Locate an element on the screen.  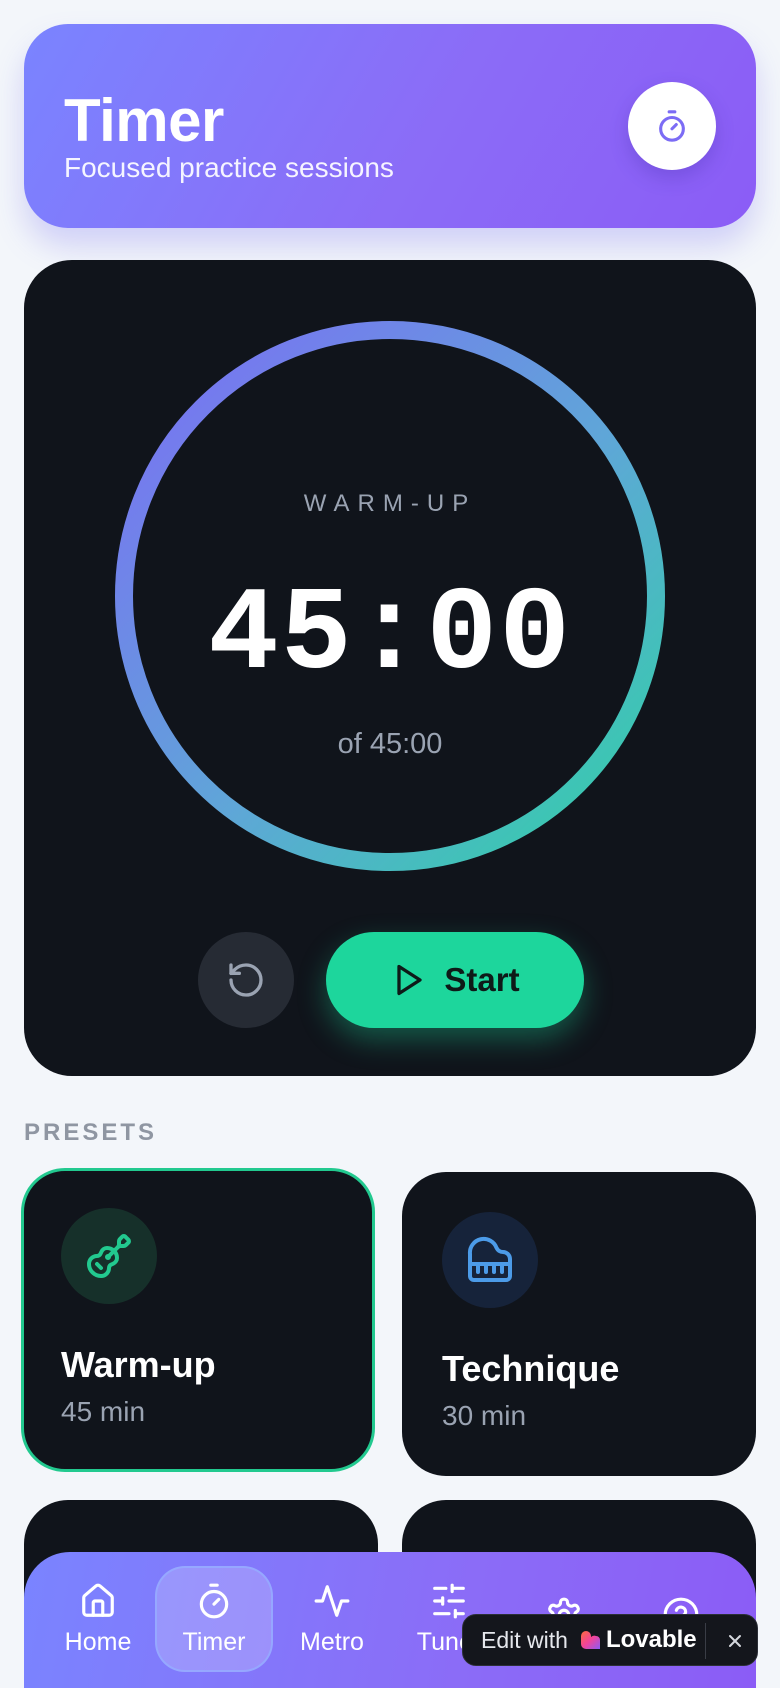
badge-divider is located at coordinates (705, 1641).